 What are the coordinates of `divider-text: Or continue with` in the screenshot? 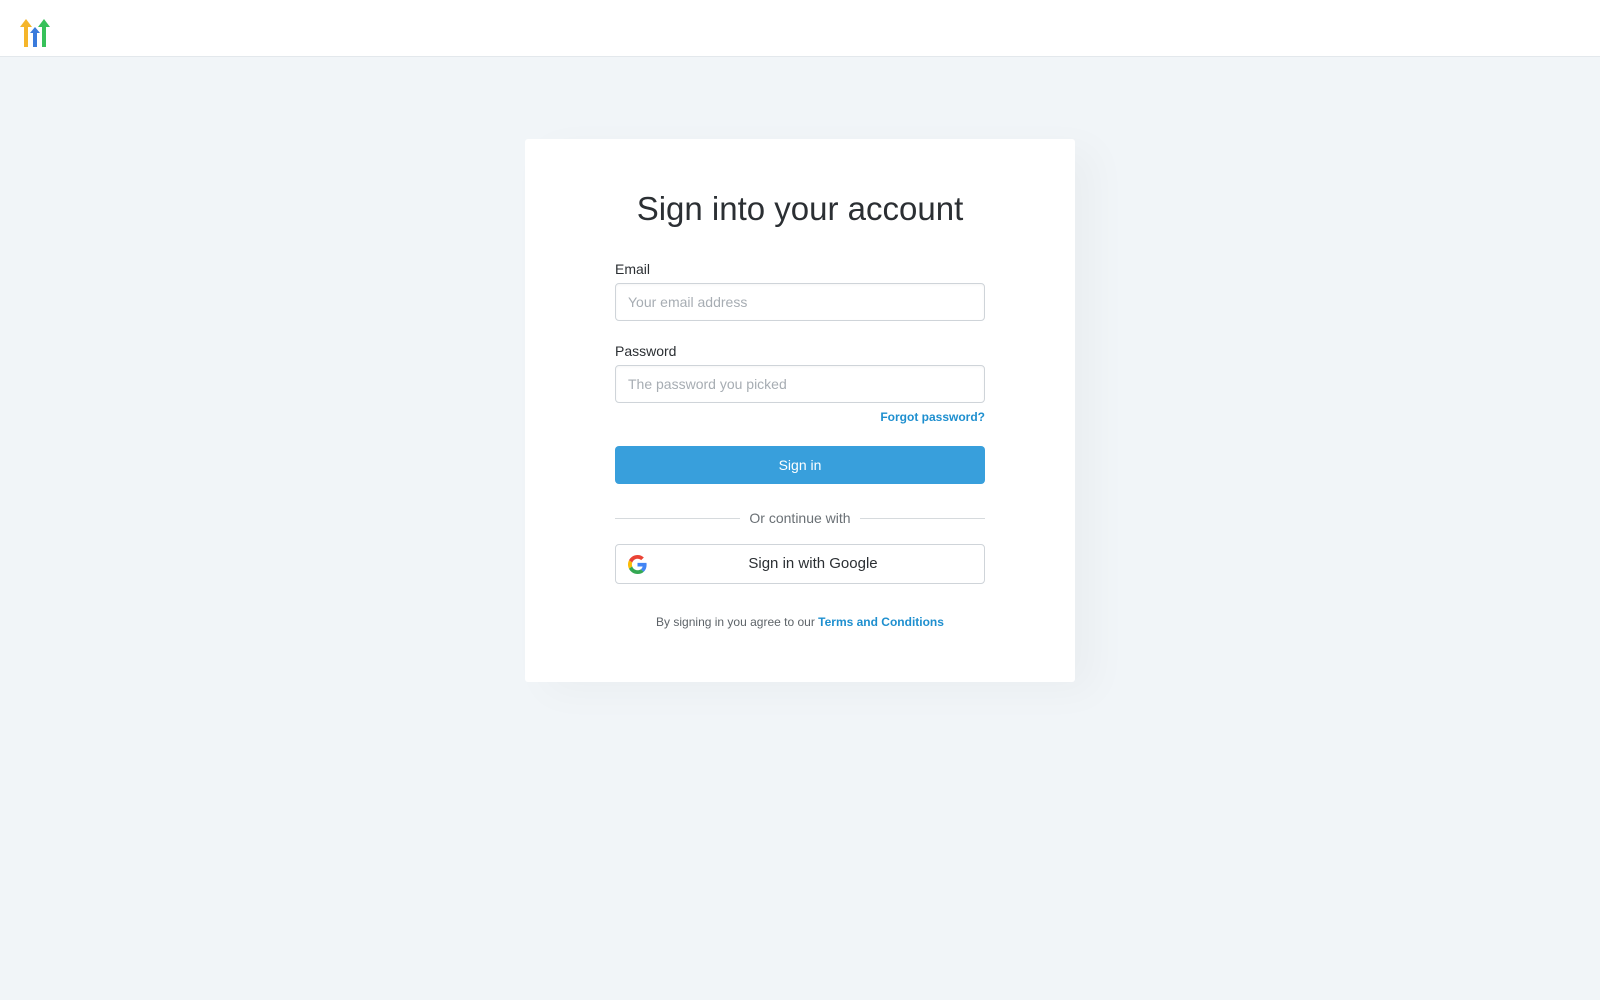 It's located at (800, 518).